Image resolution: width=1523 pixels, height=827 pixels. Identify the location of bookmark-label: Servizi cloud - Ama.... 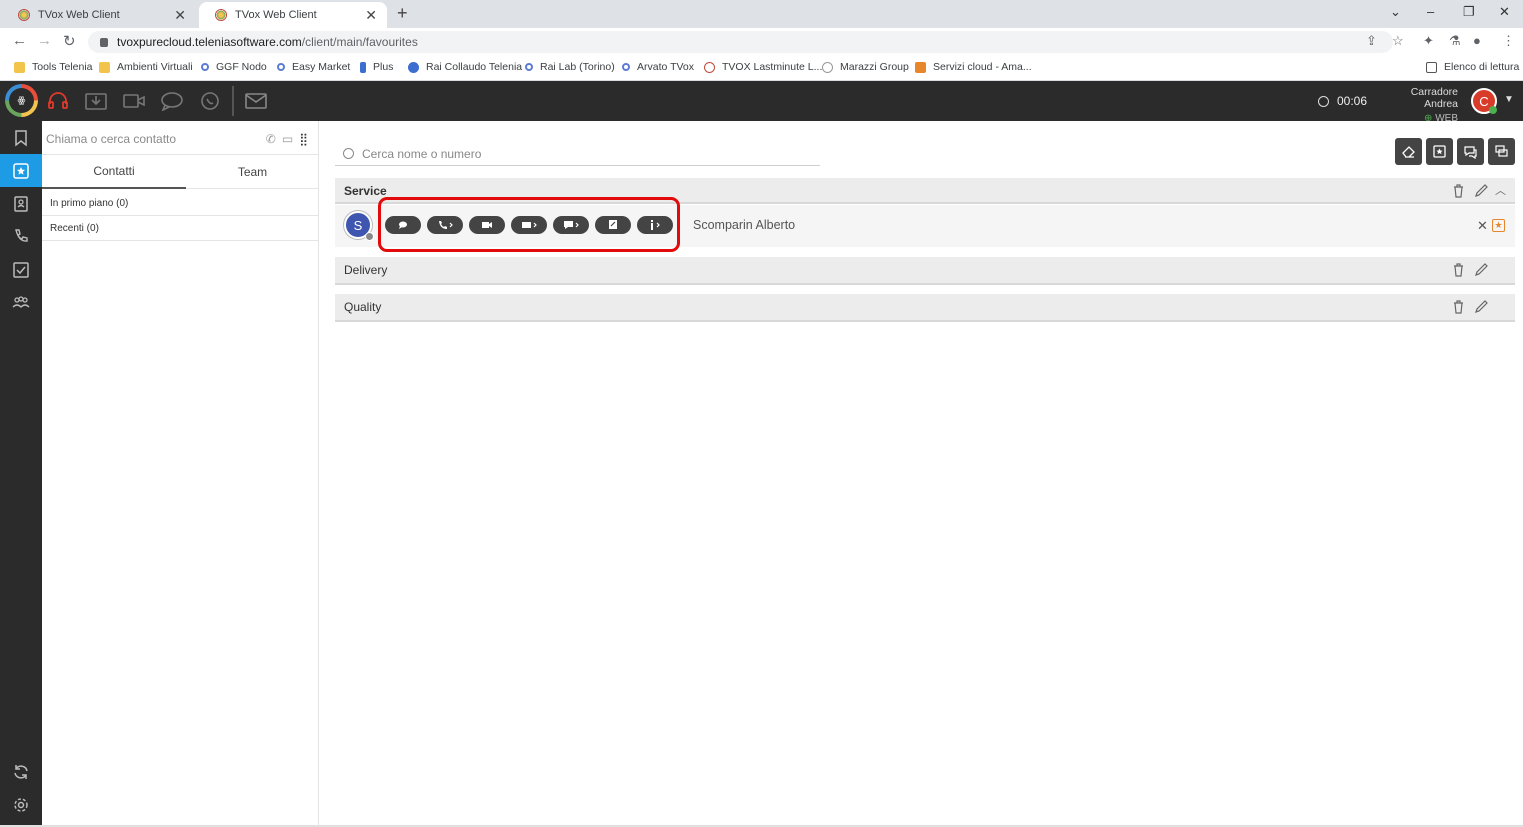
(982, 67).